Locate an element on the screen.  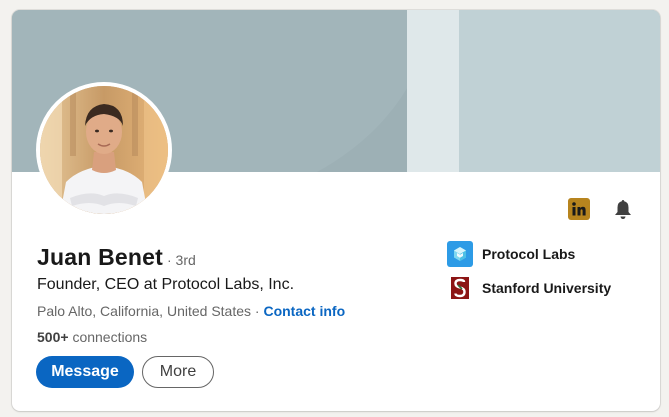
connections-link: 500+ connections is located at coordinates (92, 337).